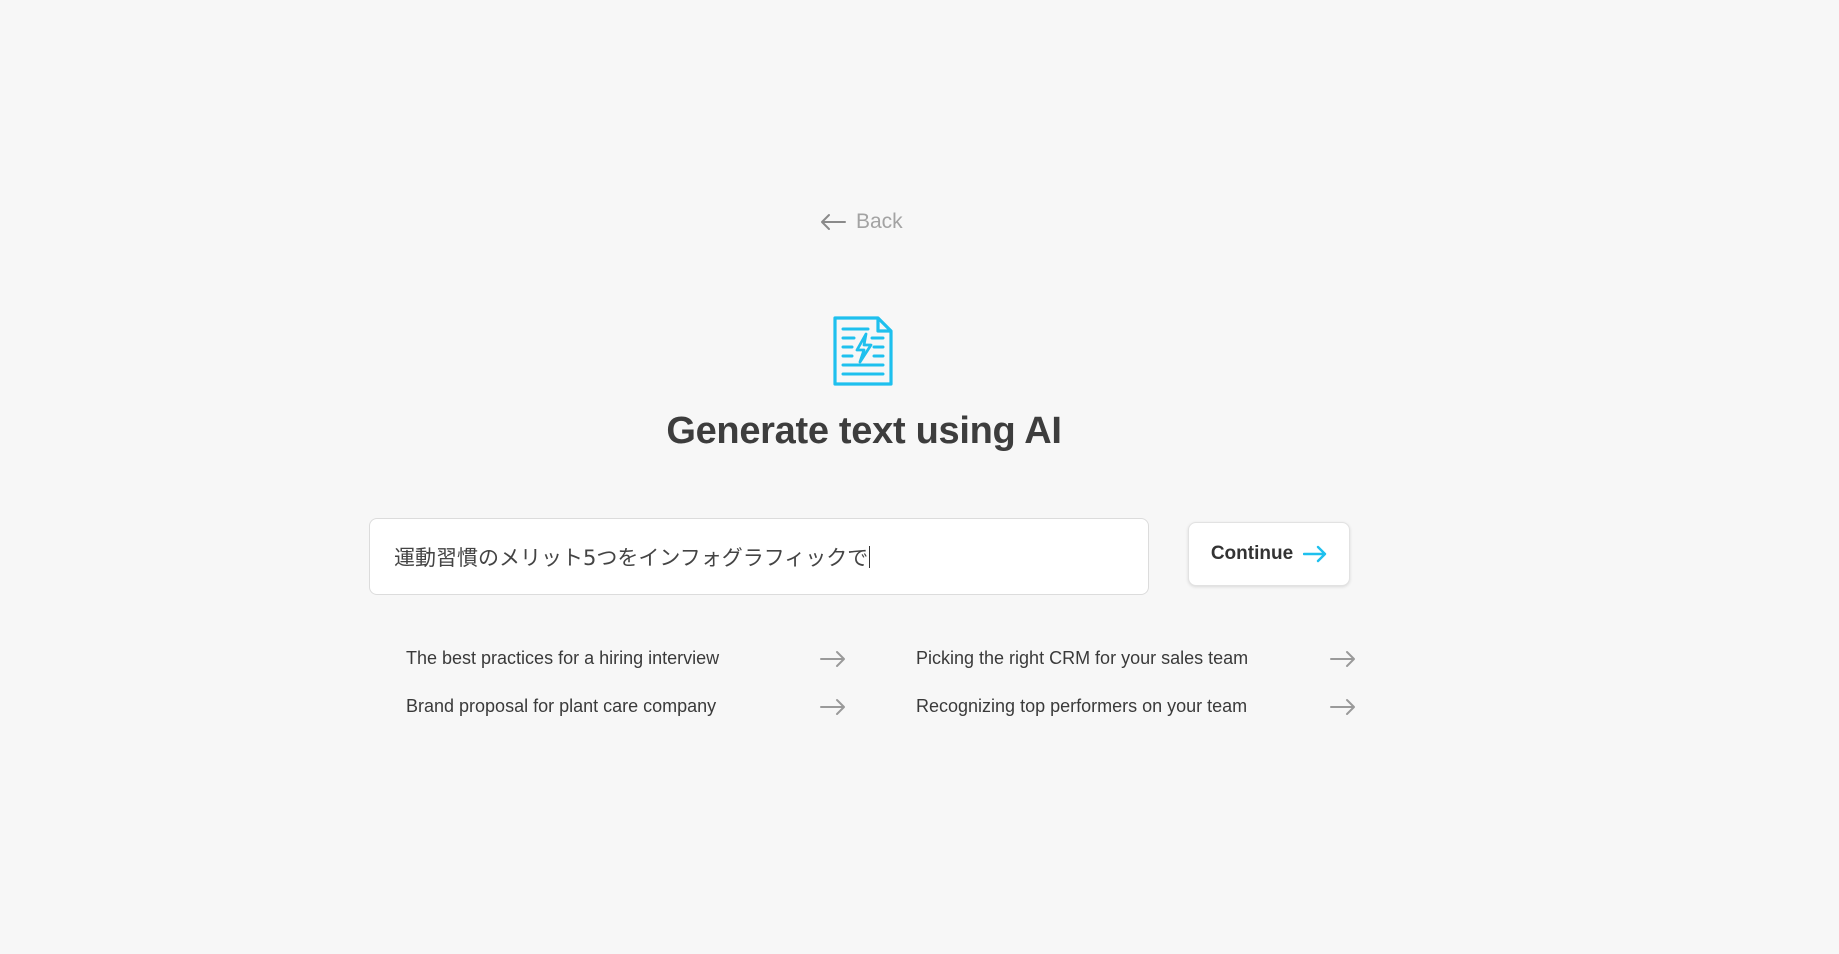  I want to click on ai-document-bolt-icon, so click(863, 351).